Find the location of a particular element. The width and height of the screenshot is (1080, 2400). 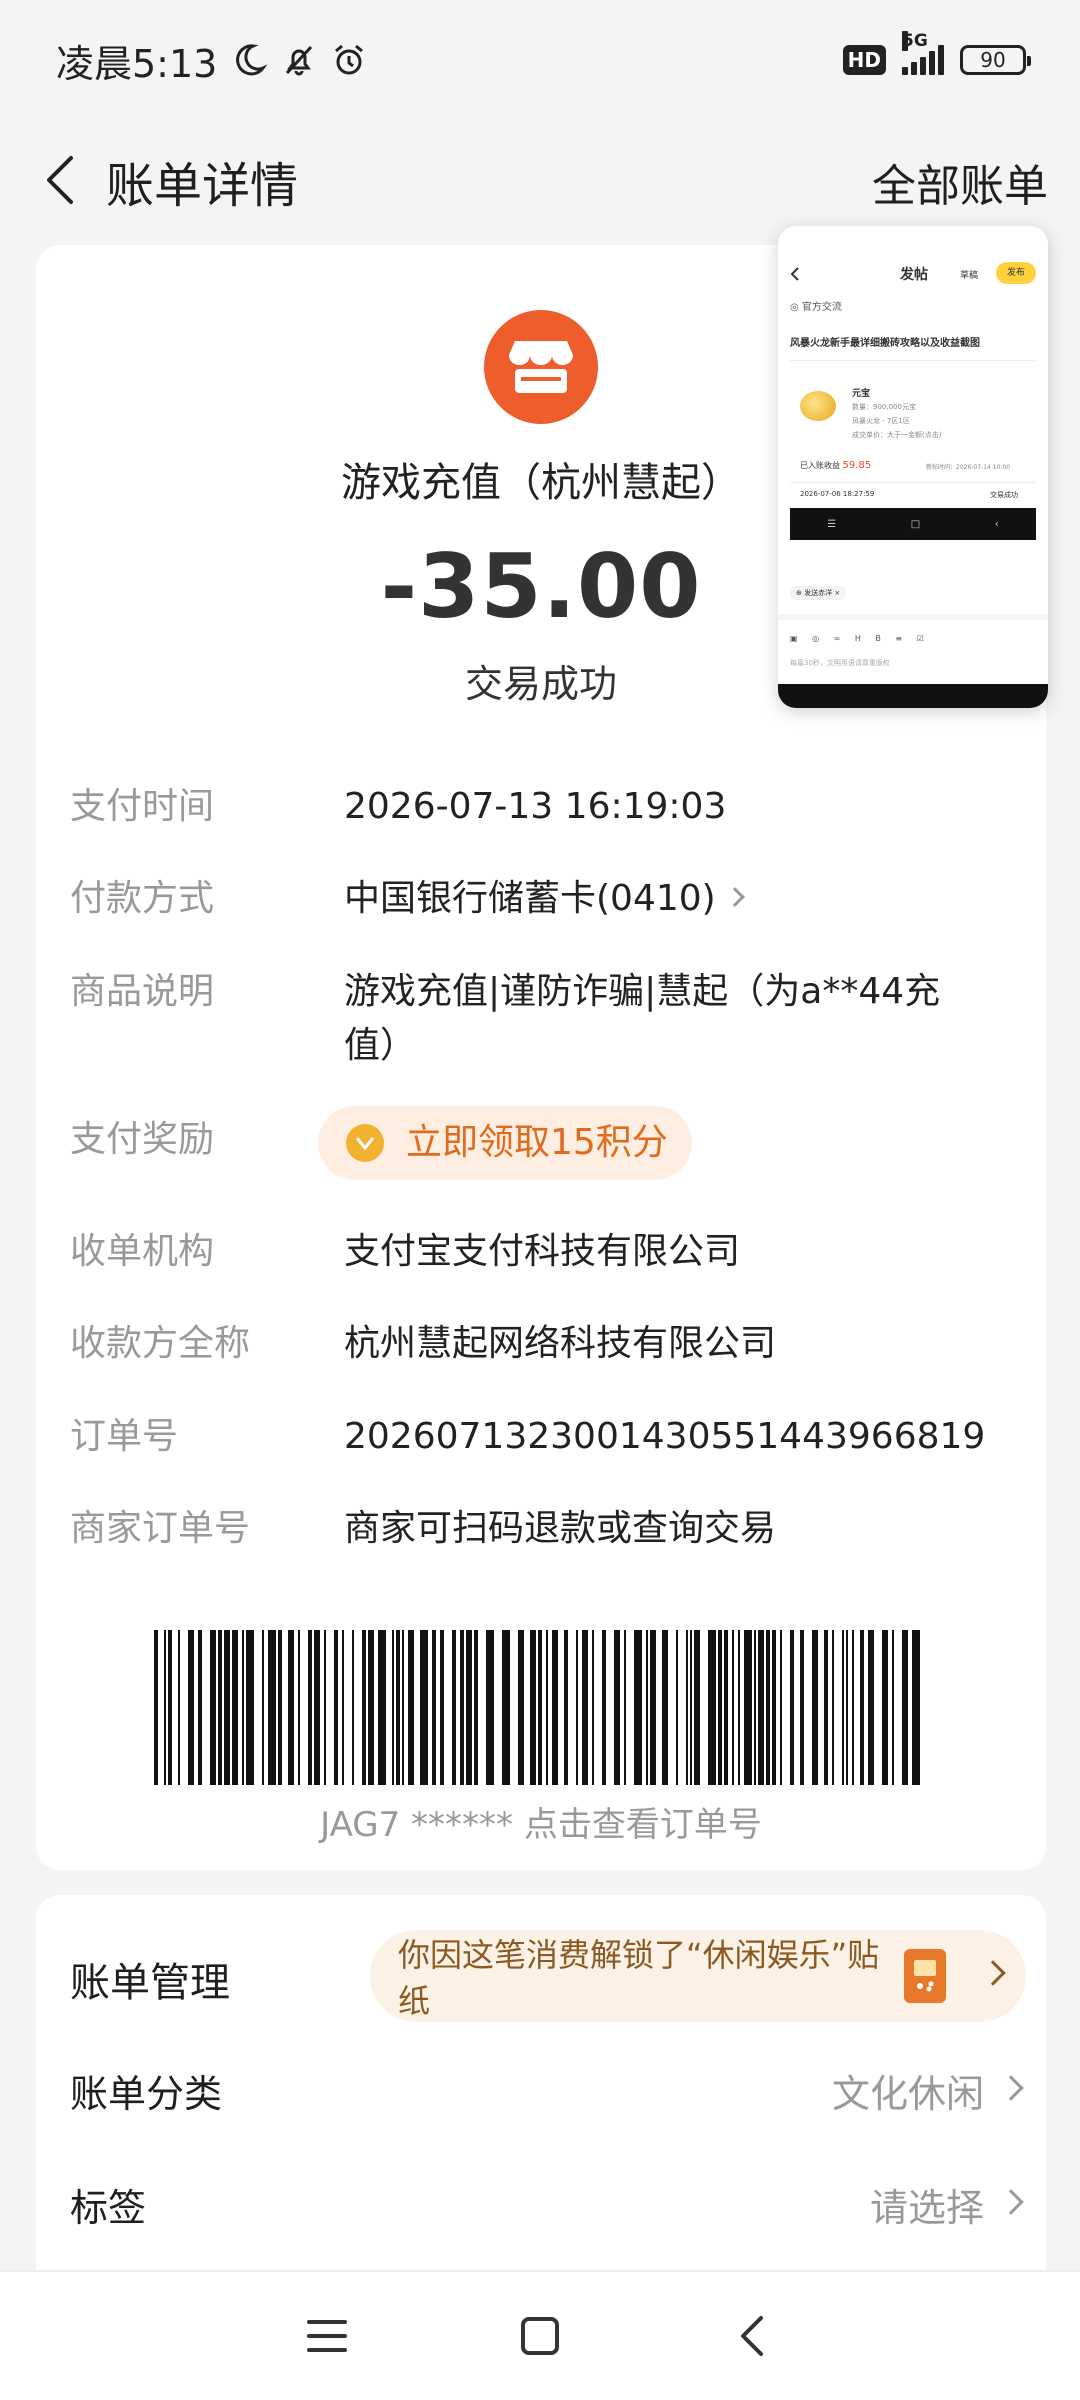

manage-title: 账单管理 is located at coordinates (150, 1983).